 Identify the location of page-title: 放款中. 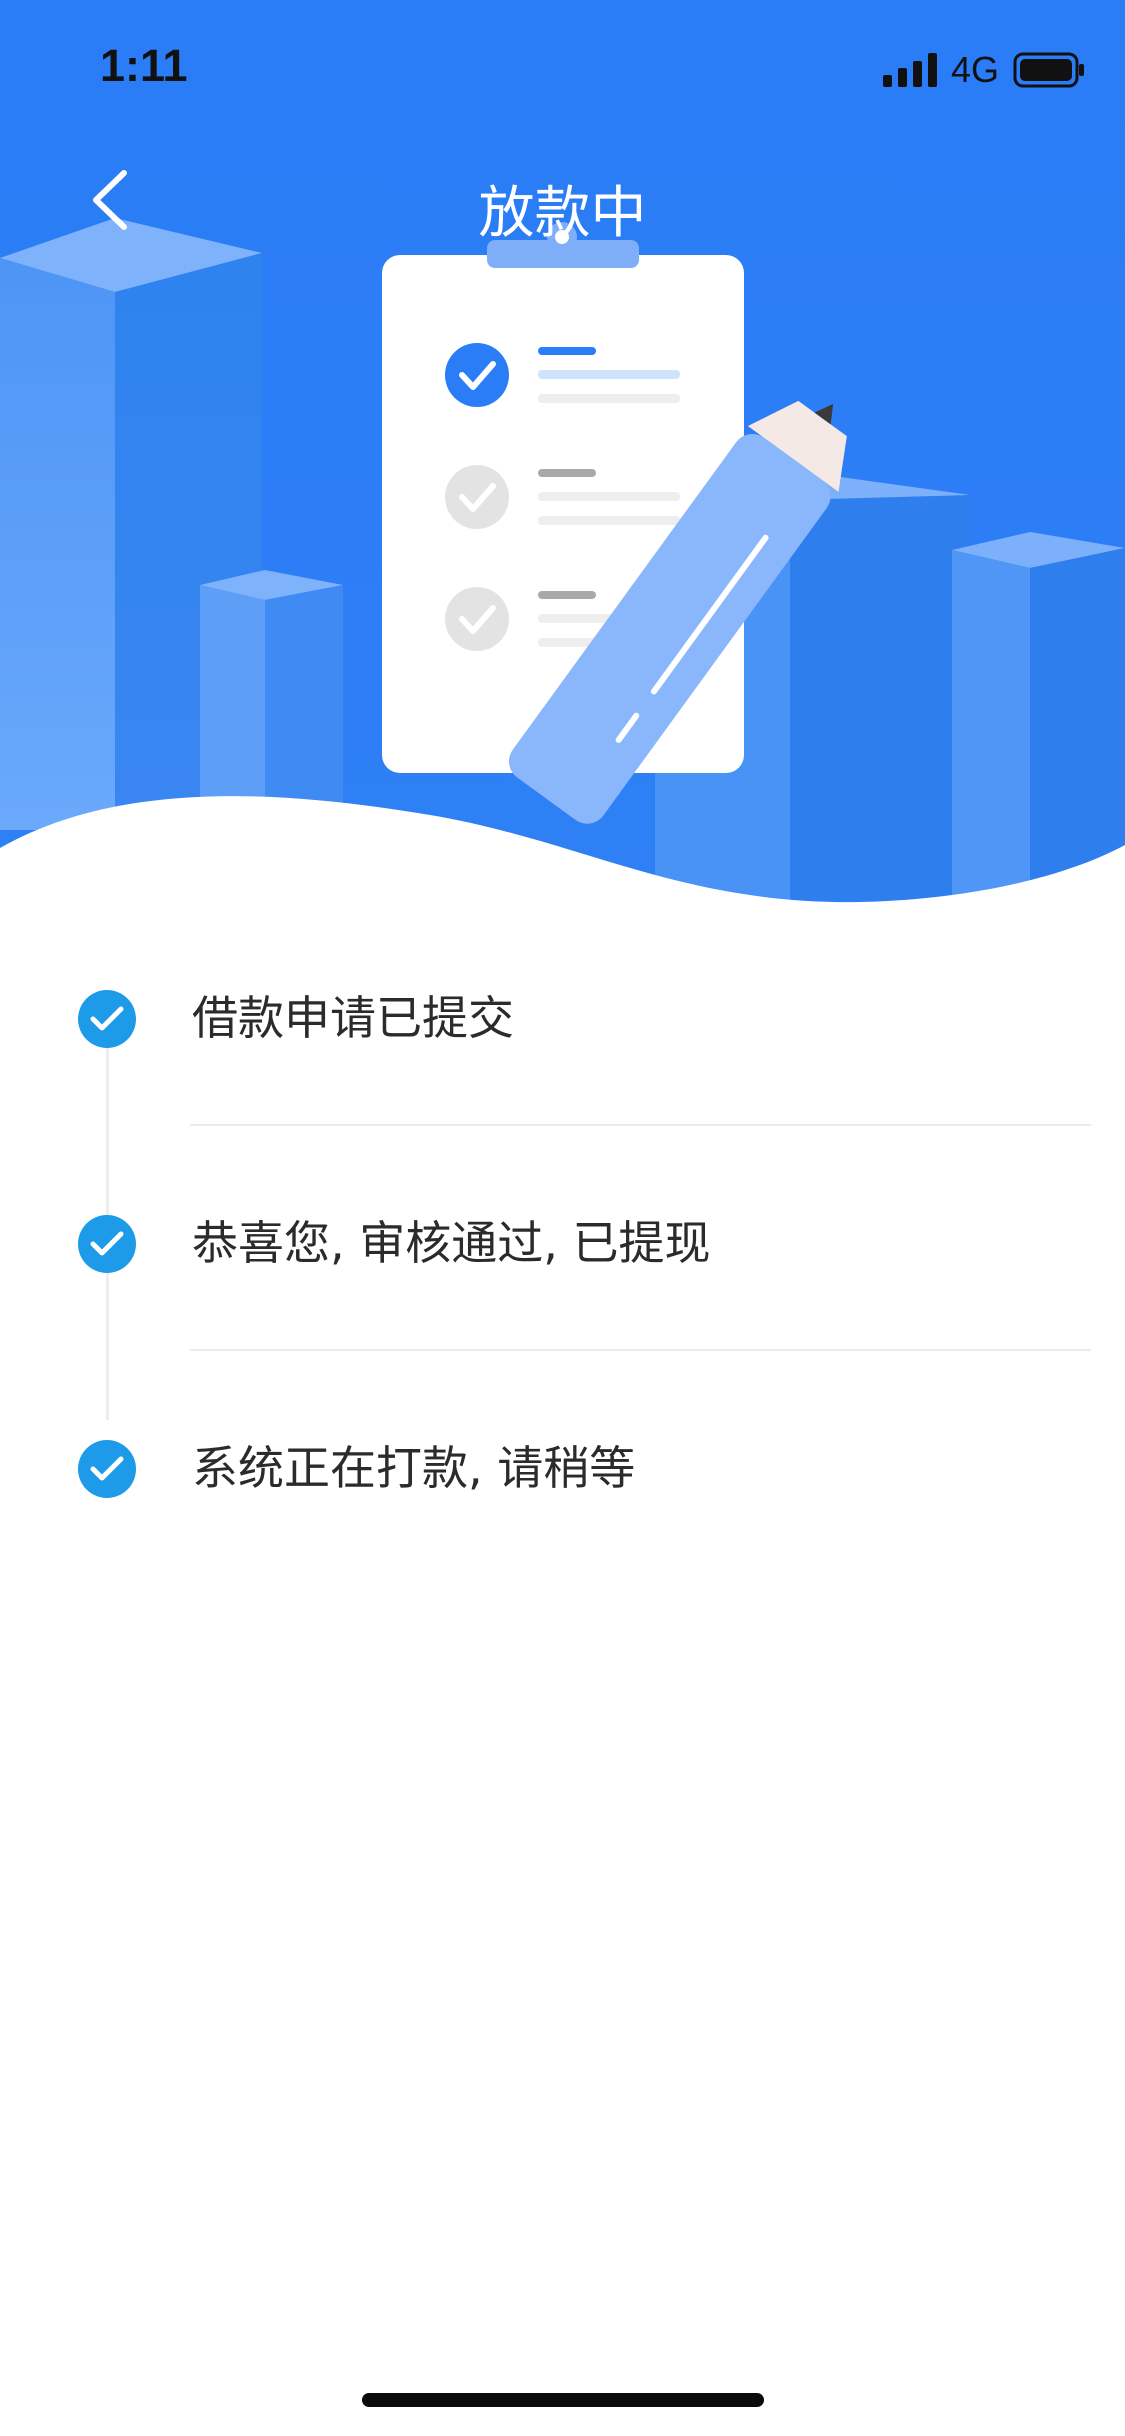
(562, 213).